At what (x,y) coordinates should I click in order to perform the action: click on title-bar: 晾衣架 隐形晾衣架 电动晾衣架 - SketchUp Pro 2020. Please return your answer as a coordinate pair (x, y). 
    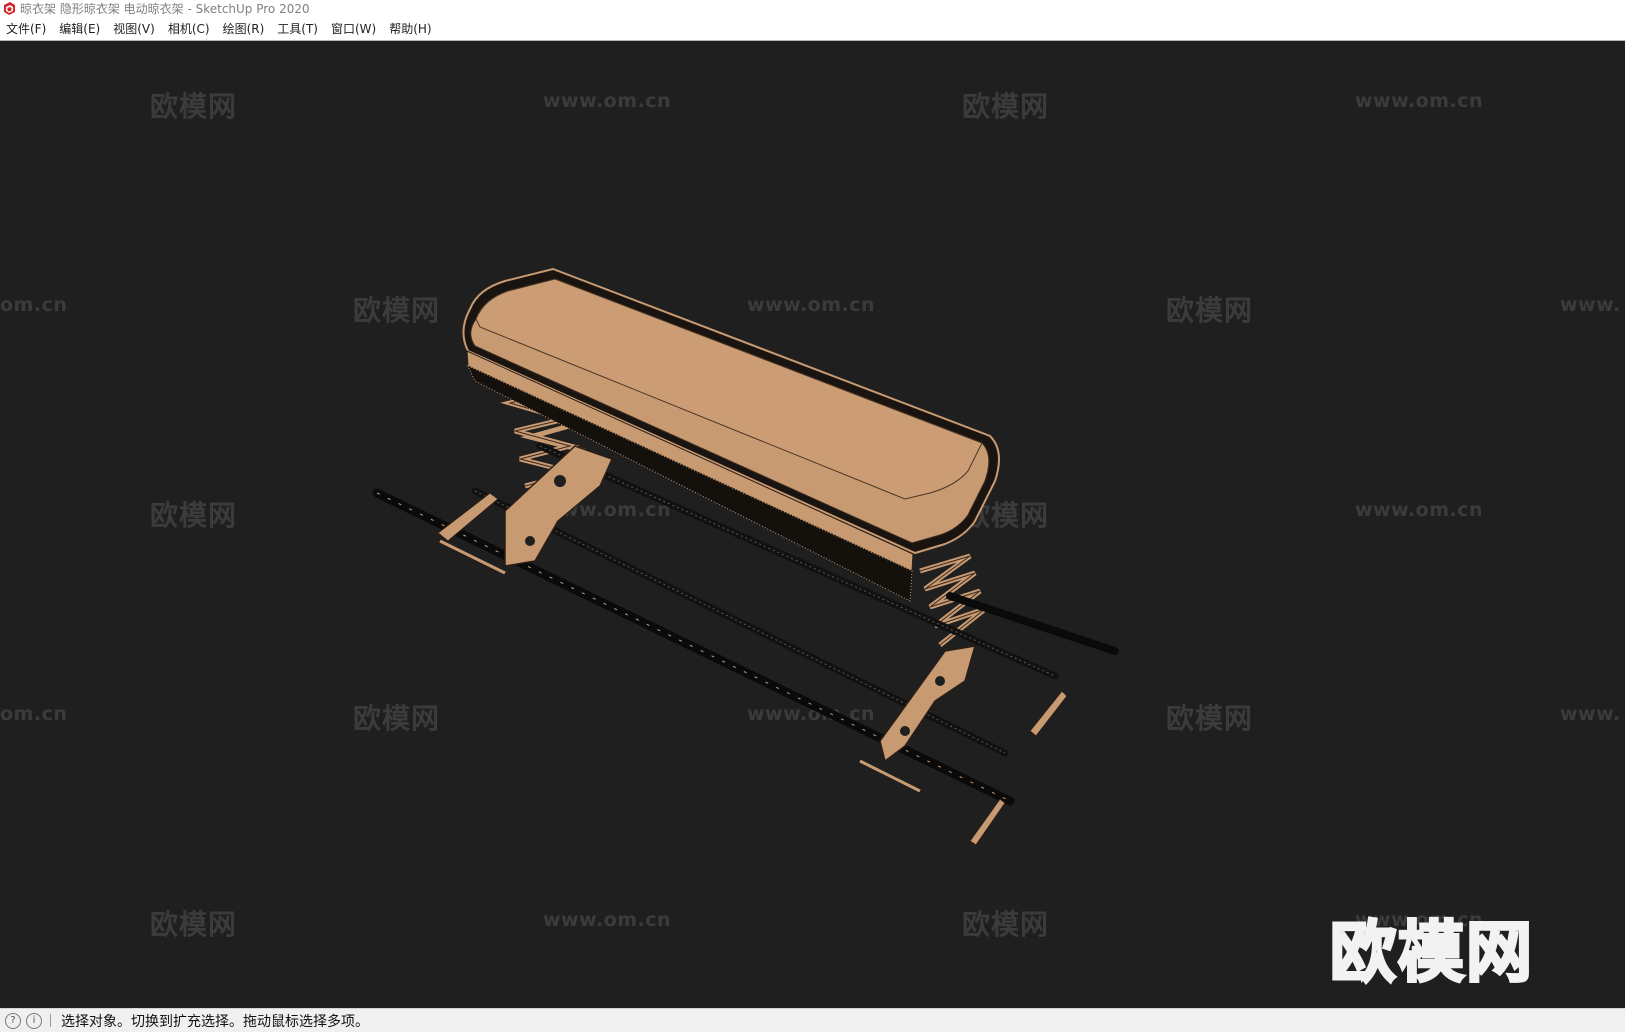
    Looking at the image, I should click on (812, 8).